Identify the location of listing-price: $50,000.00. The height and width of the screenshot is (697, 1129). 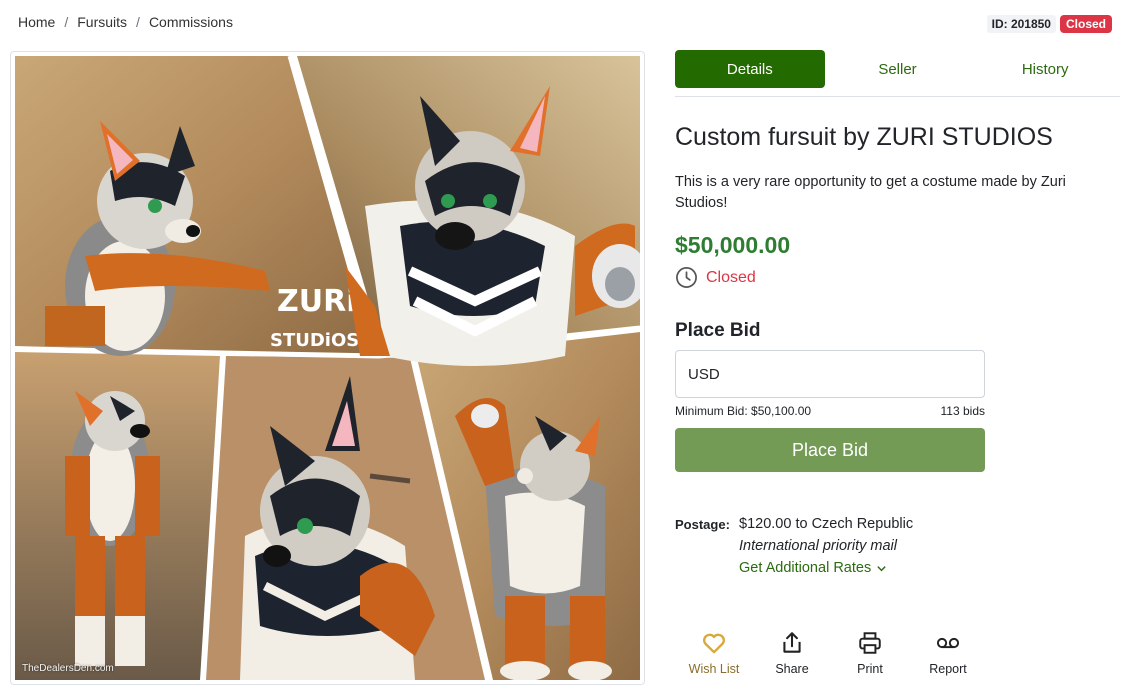
(733, 245).